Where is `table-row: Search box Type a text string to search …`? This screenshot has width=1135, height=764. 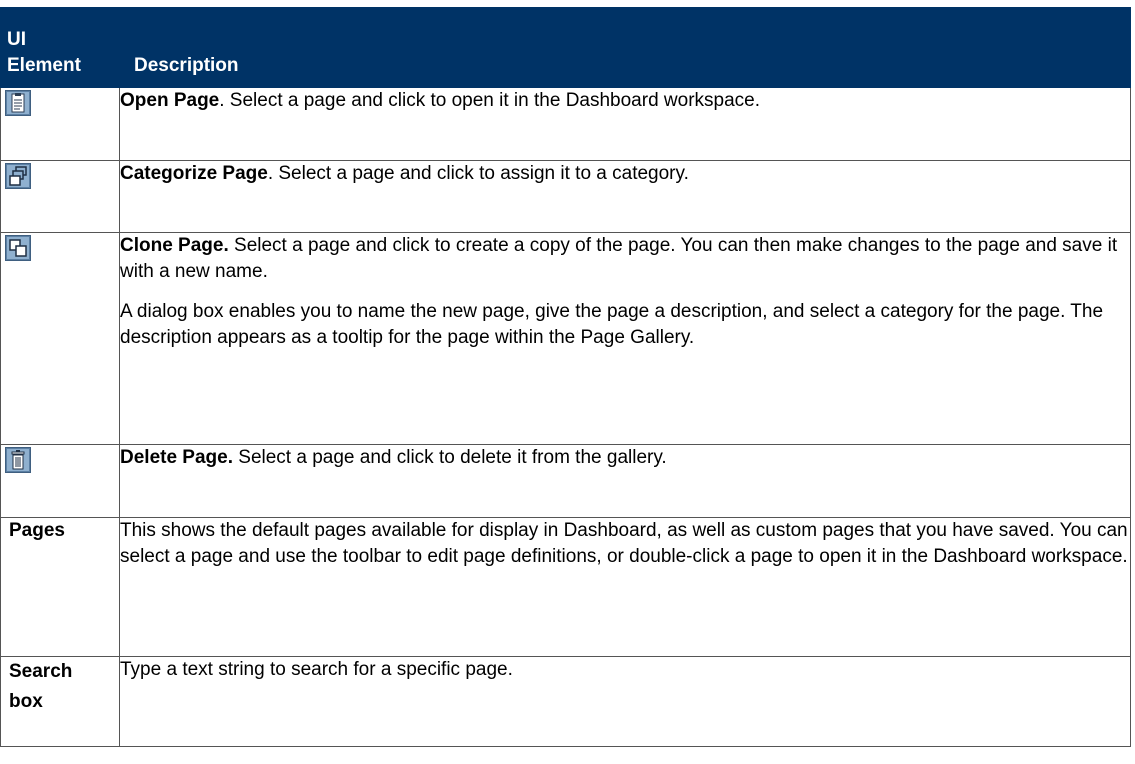
table-row: Search box Type a text string to search … is located at coordinates (565, 701).